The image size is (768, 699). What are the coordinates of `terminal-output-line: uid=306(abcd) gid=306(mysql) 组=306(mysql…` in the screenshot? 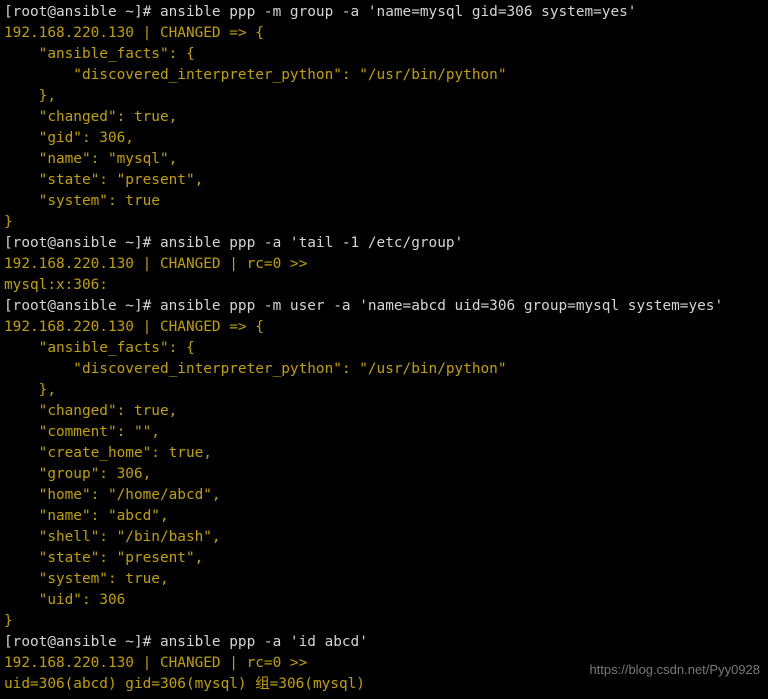 It's located at (184, 684).